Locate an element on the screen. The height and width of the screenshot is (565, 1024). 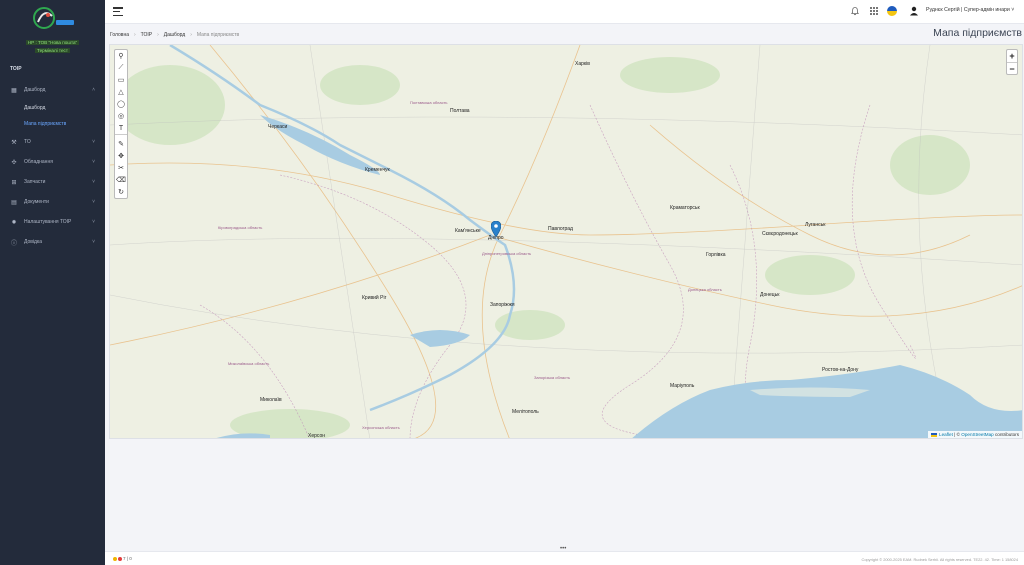
language-flag-icon is located at coordinates (892, 11).